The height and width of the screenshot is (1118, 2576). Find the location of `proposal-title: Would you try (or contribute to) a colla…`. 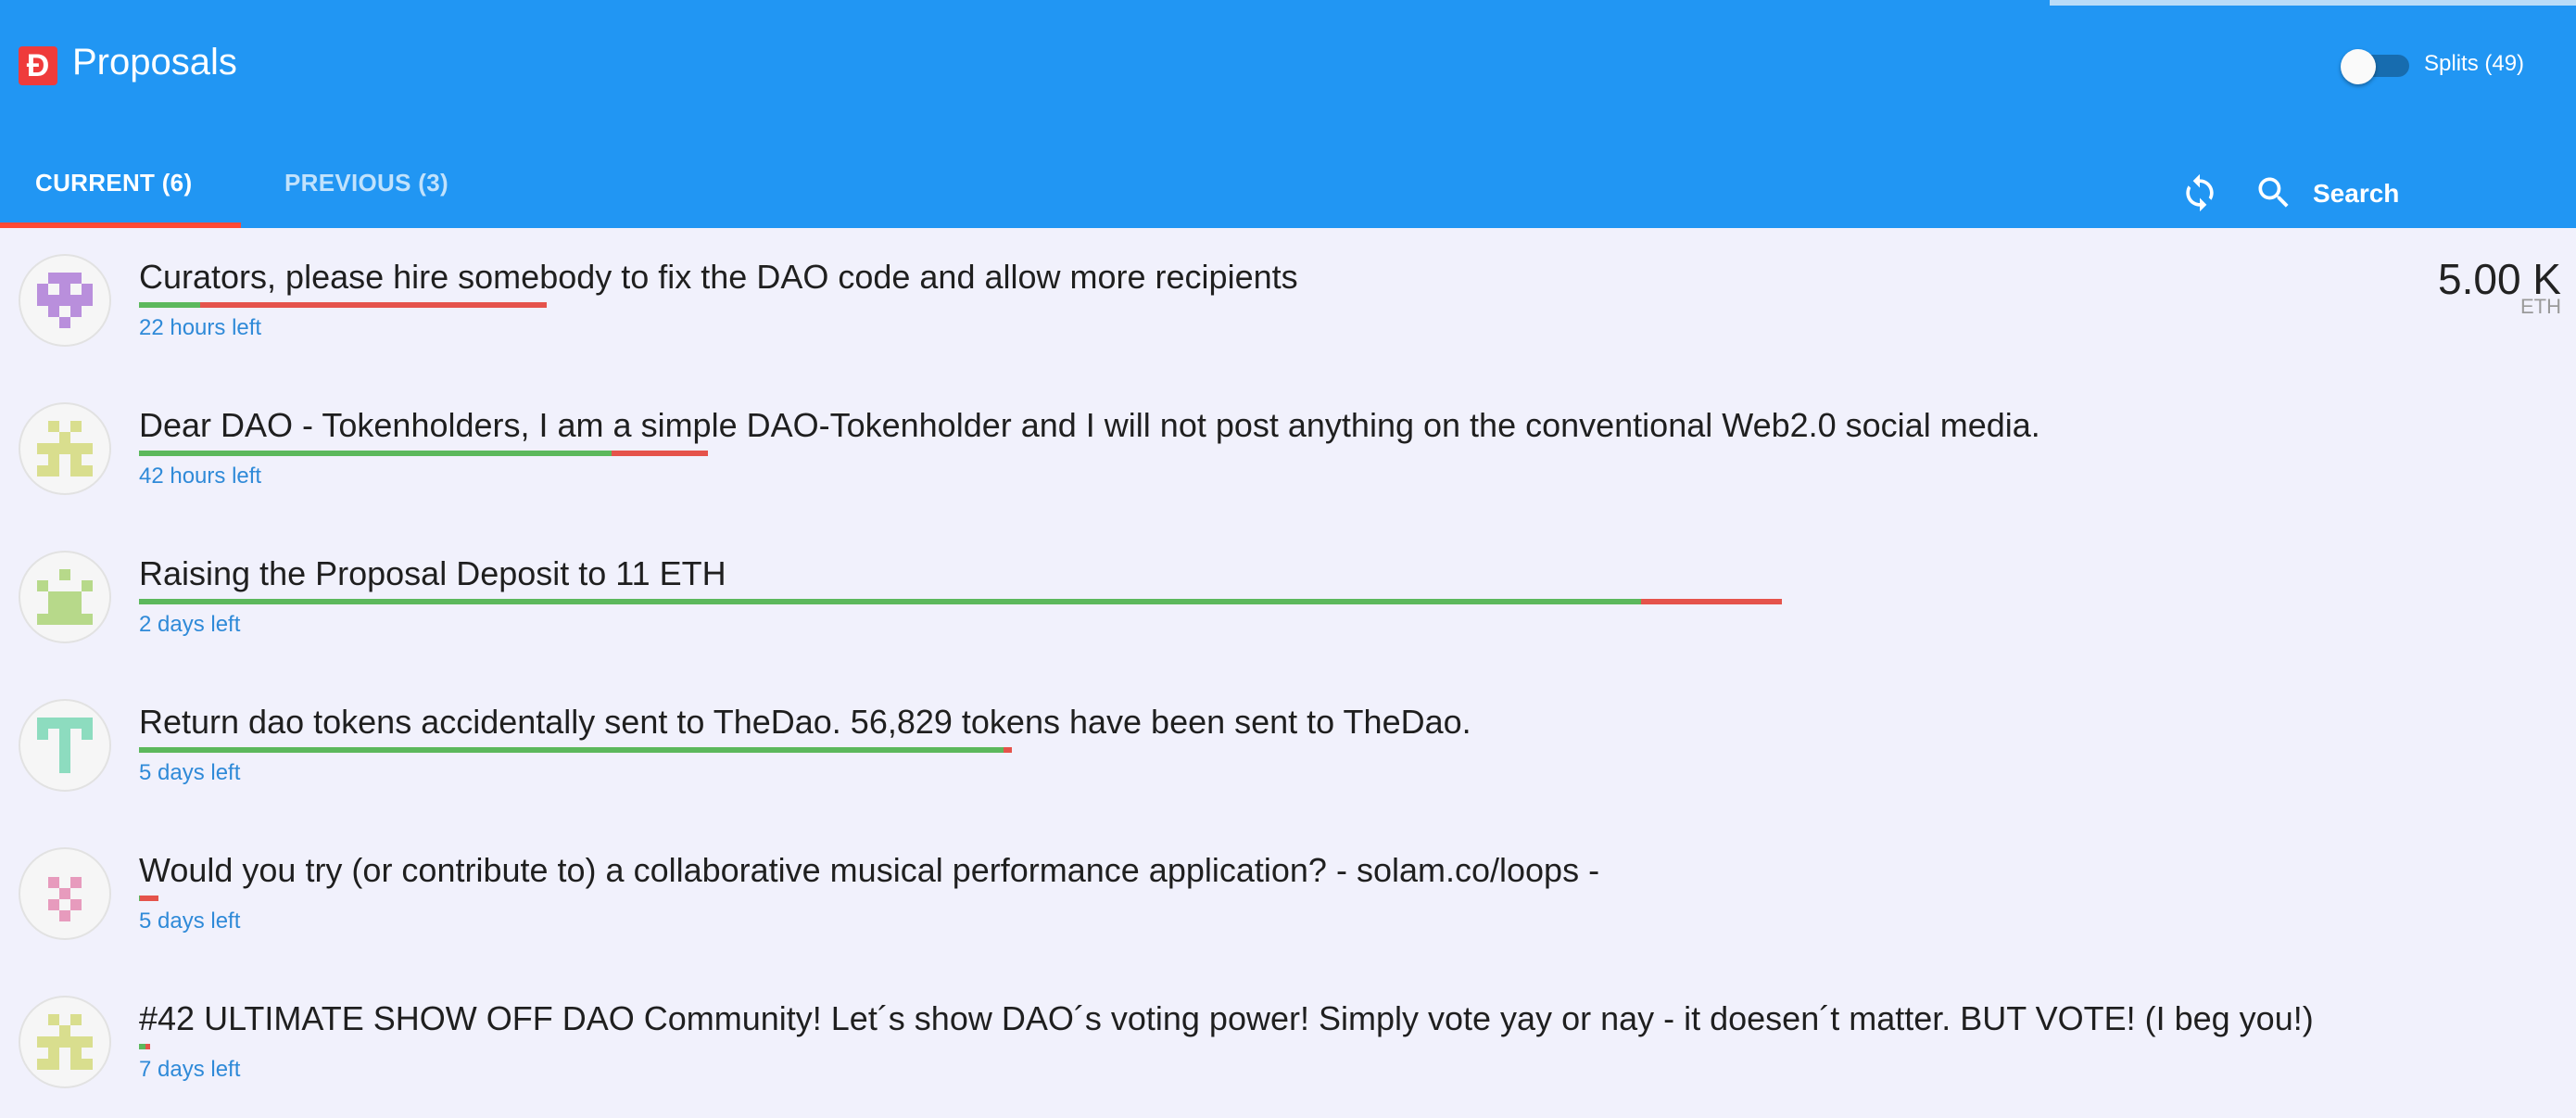

proposal-title: Would you try (or contribute to) a colla… is located at coordinates (869, 870).